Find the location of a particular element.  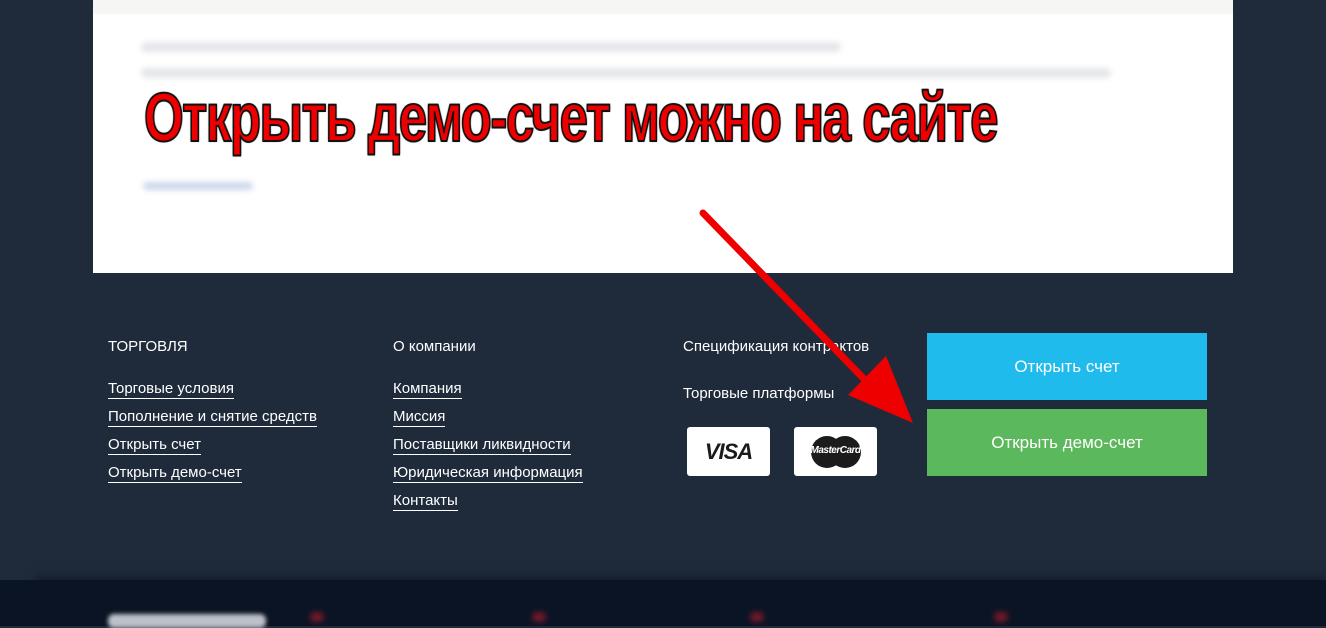

list-item: Торговые условия is located at coordinates (212, 394).